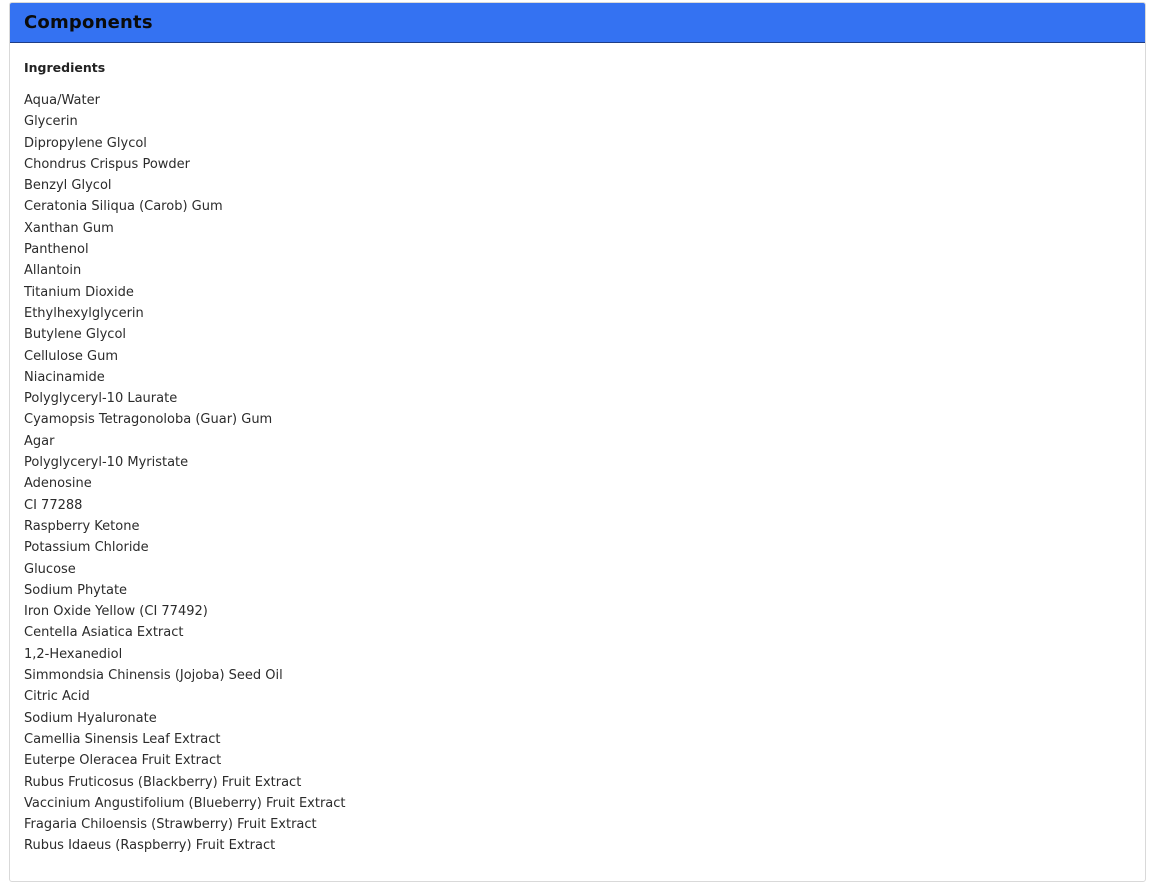 The height and width of the screenshot is (882, 1152). Describe the element at coordinates (123, 761) in the screenshot. I see `list-item: Euterpe Oleracea Fruit Extract` at that location.